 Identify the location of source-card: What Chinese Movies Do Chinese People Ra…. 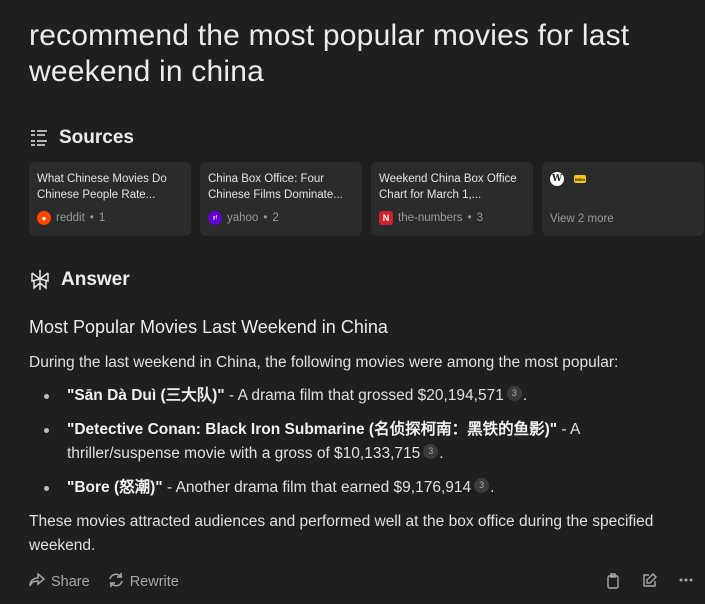
(110, 199).